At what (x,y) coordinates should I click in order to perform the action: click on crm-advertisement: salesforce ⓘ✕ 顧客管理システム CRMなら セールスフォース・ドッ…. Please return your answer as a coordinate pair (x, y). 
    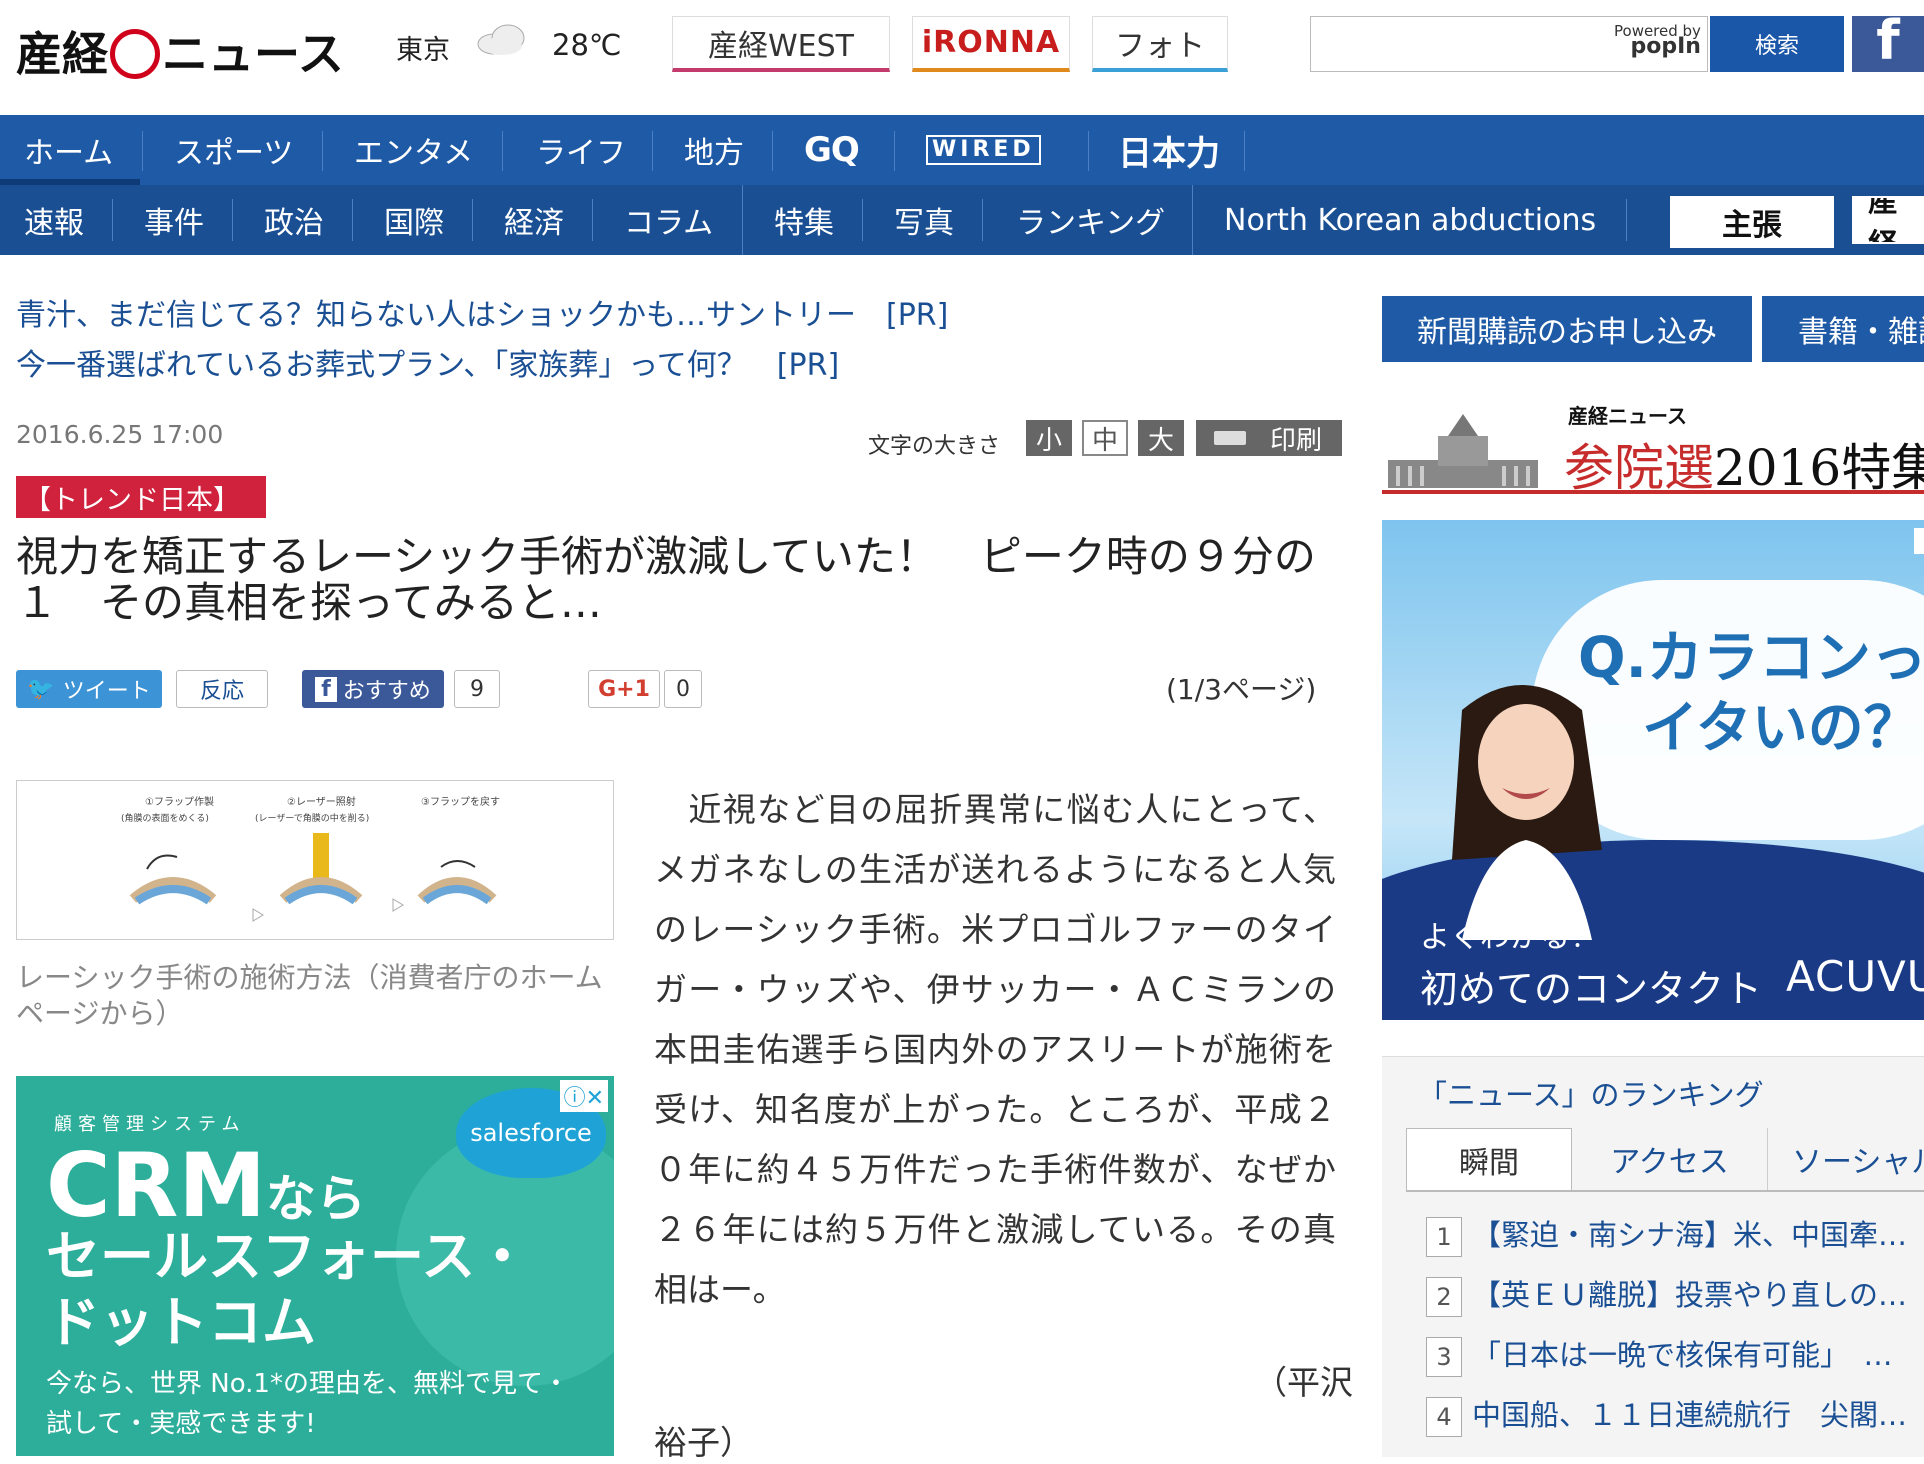
    Looking at the image, I should click on (315, 1266).